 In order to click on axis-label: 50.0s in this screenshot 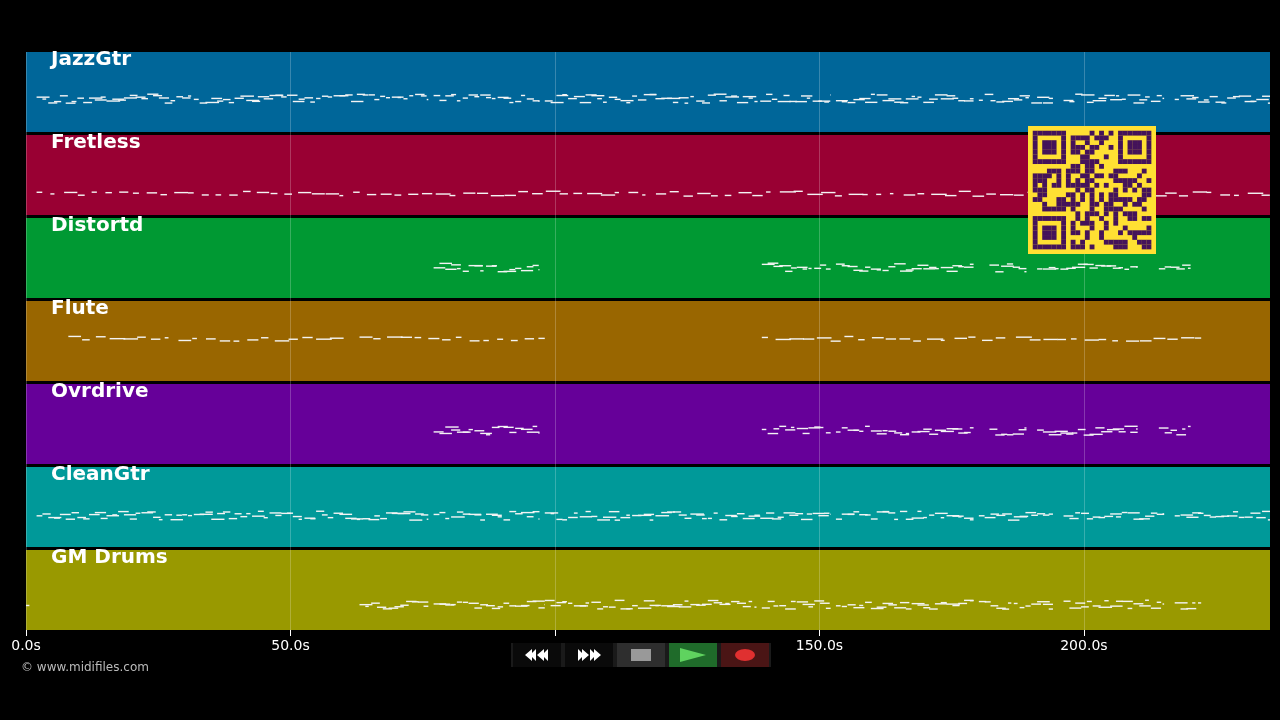, I will do `click(290, 645)`.